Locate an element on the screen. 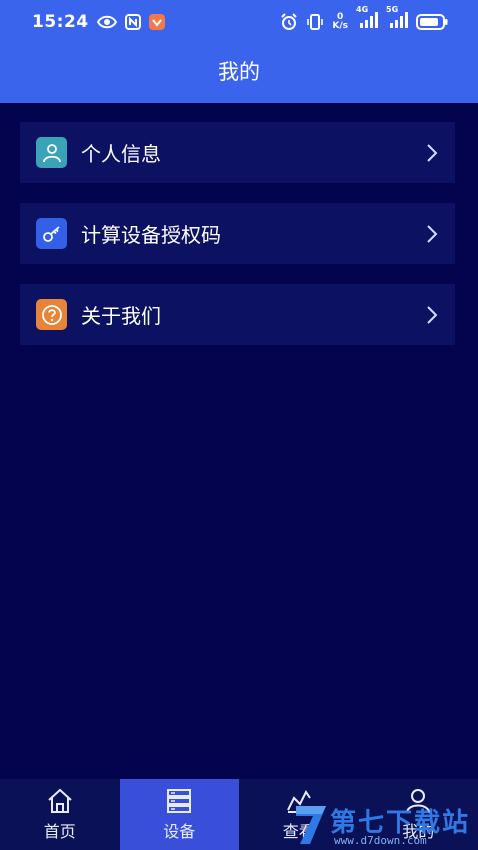 The height and width of the screenshot is (850, 478). tab-label: 首页 is located at coordinates (59, 831).